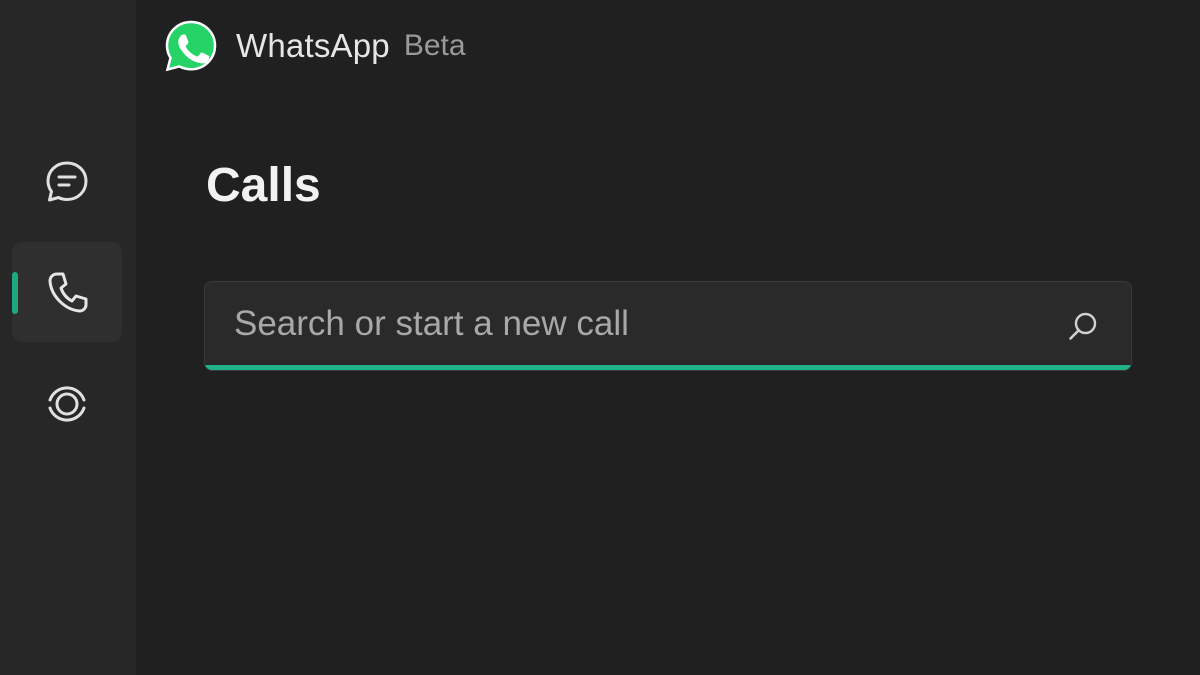  I want to click on status-ring-icon, so click(67, 404).